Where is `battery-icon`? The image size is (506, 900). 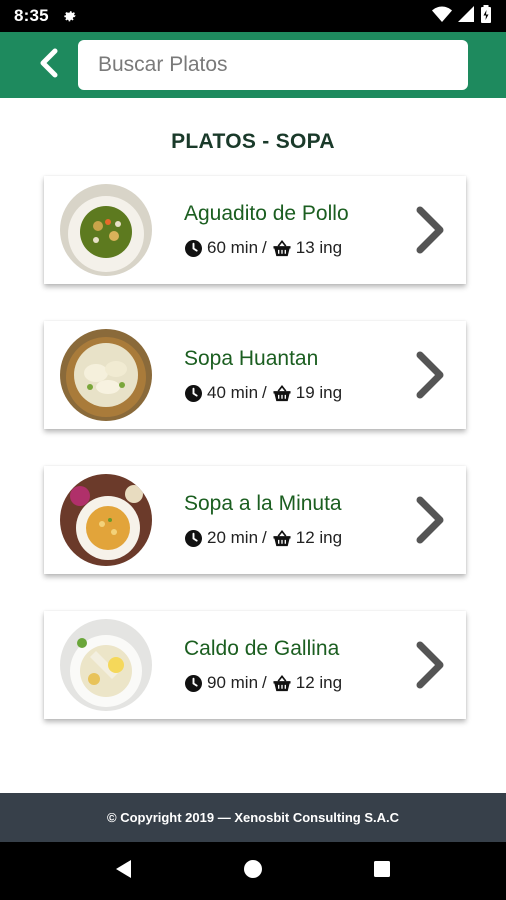
battery-icon is located at coordinates (486, 16).